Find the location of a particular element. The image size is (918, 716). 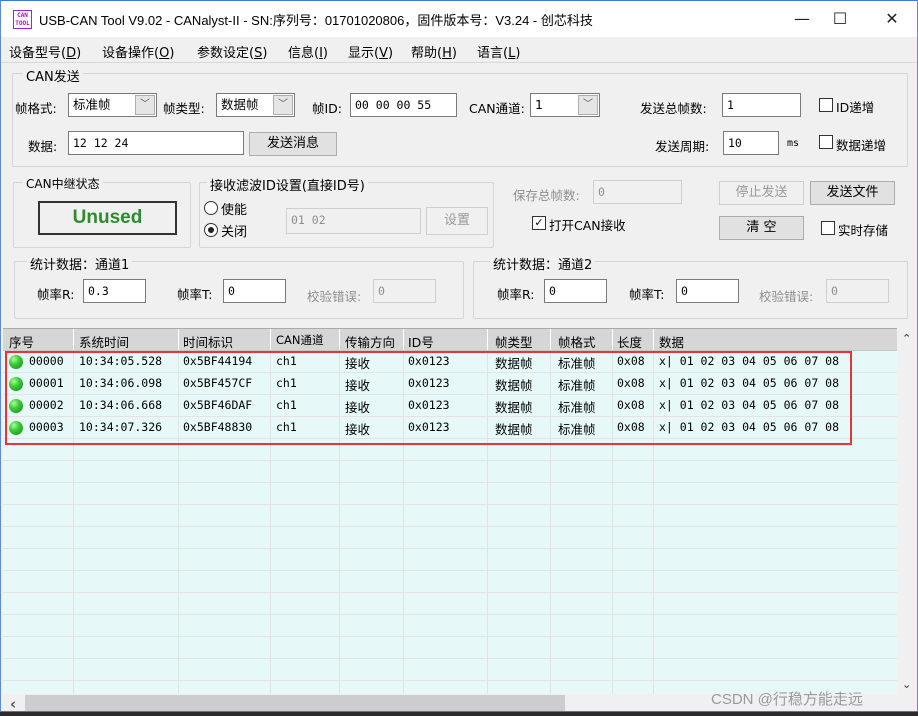

ch2-rate-r-label: 帧率R: is located at coordinates (516, 294).